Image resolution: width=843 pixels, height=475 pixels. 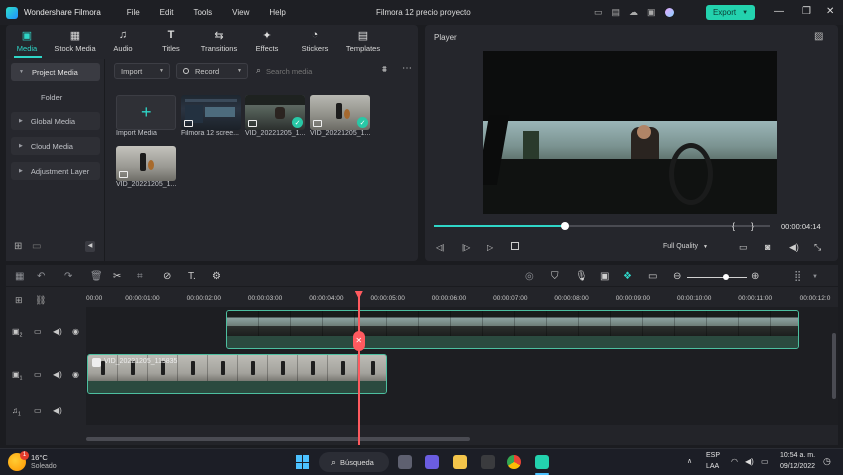 I want to click on task-view-icon, so click(x=405, y=462).